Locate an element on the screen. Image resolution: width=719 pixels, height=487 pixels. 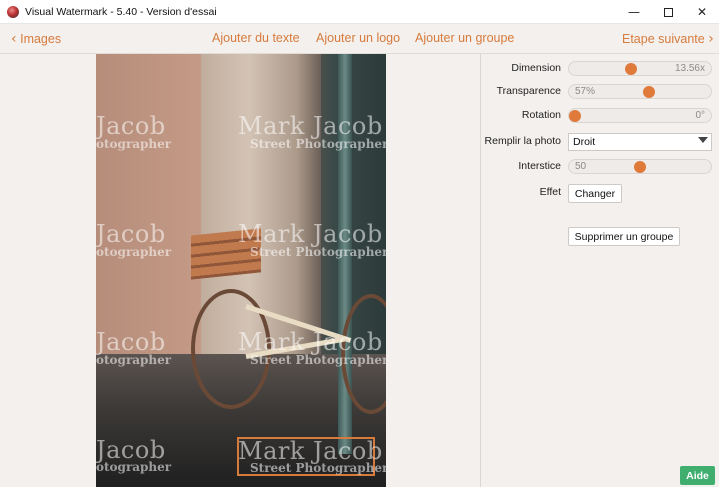
chevron-down-icon is located at coordinates (703, 140).